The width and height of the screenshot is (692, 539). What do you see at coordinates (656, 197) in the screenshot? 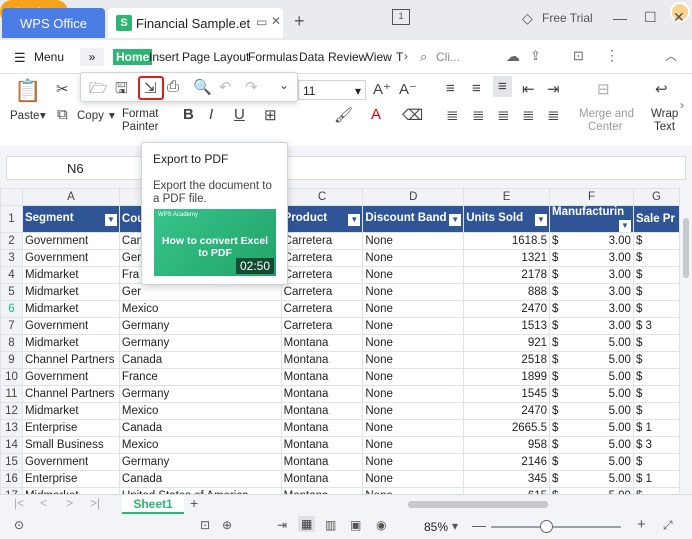
I see `column-header-g: G` at bounding box center [656, 197].